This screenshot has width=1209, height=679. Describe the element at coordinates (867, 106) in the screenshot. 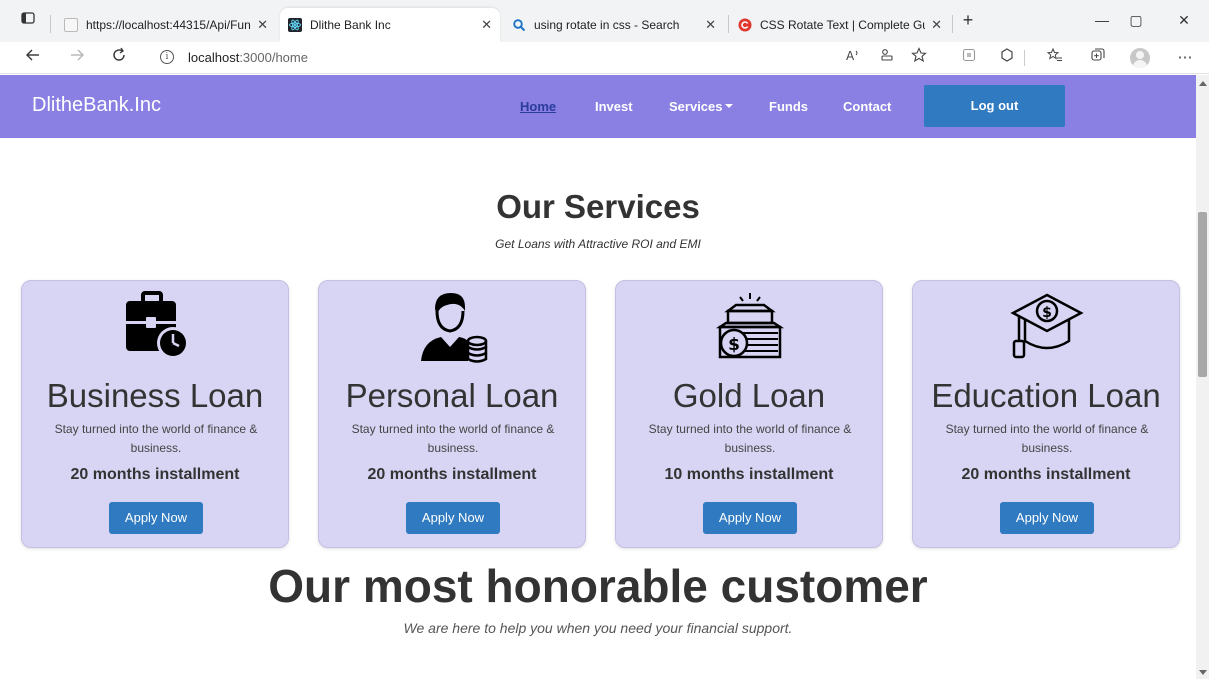

I see `nav-link-contact: Contact` at that location.